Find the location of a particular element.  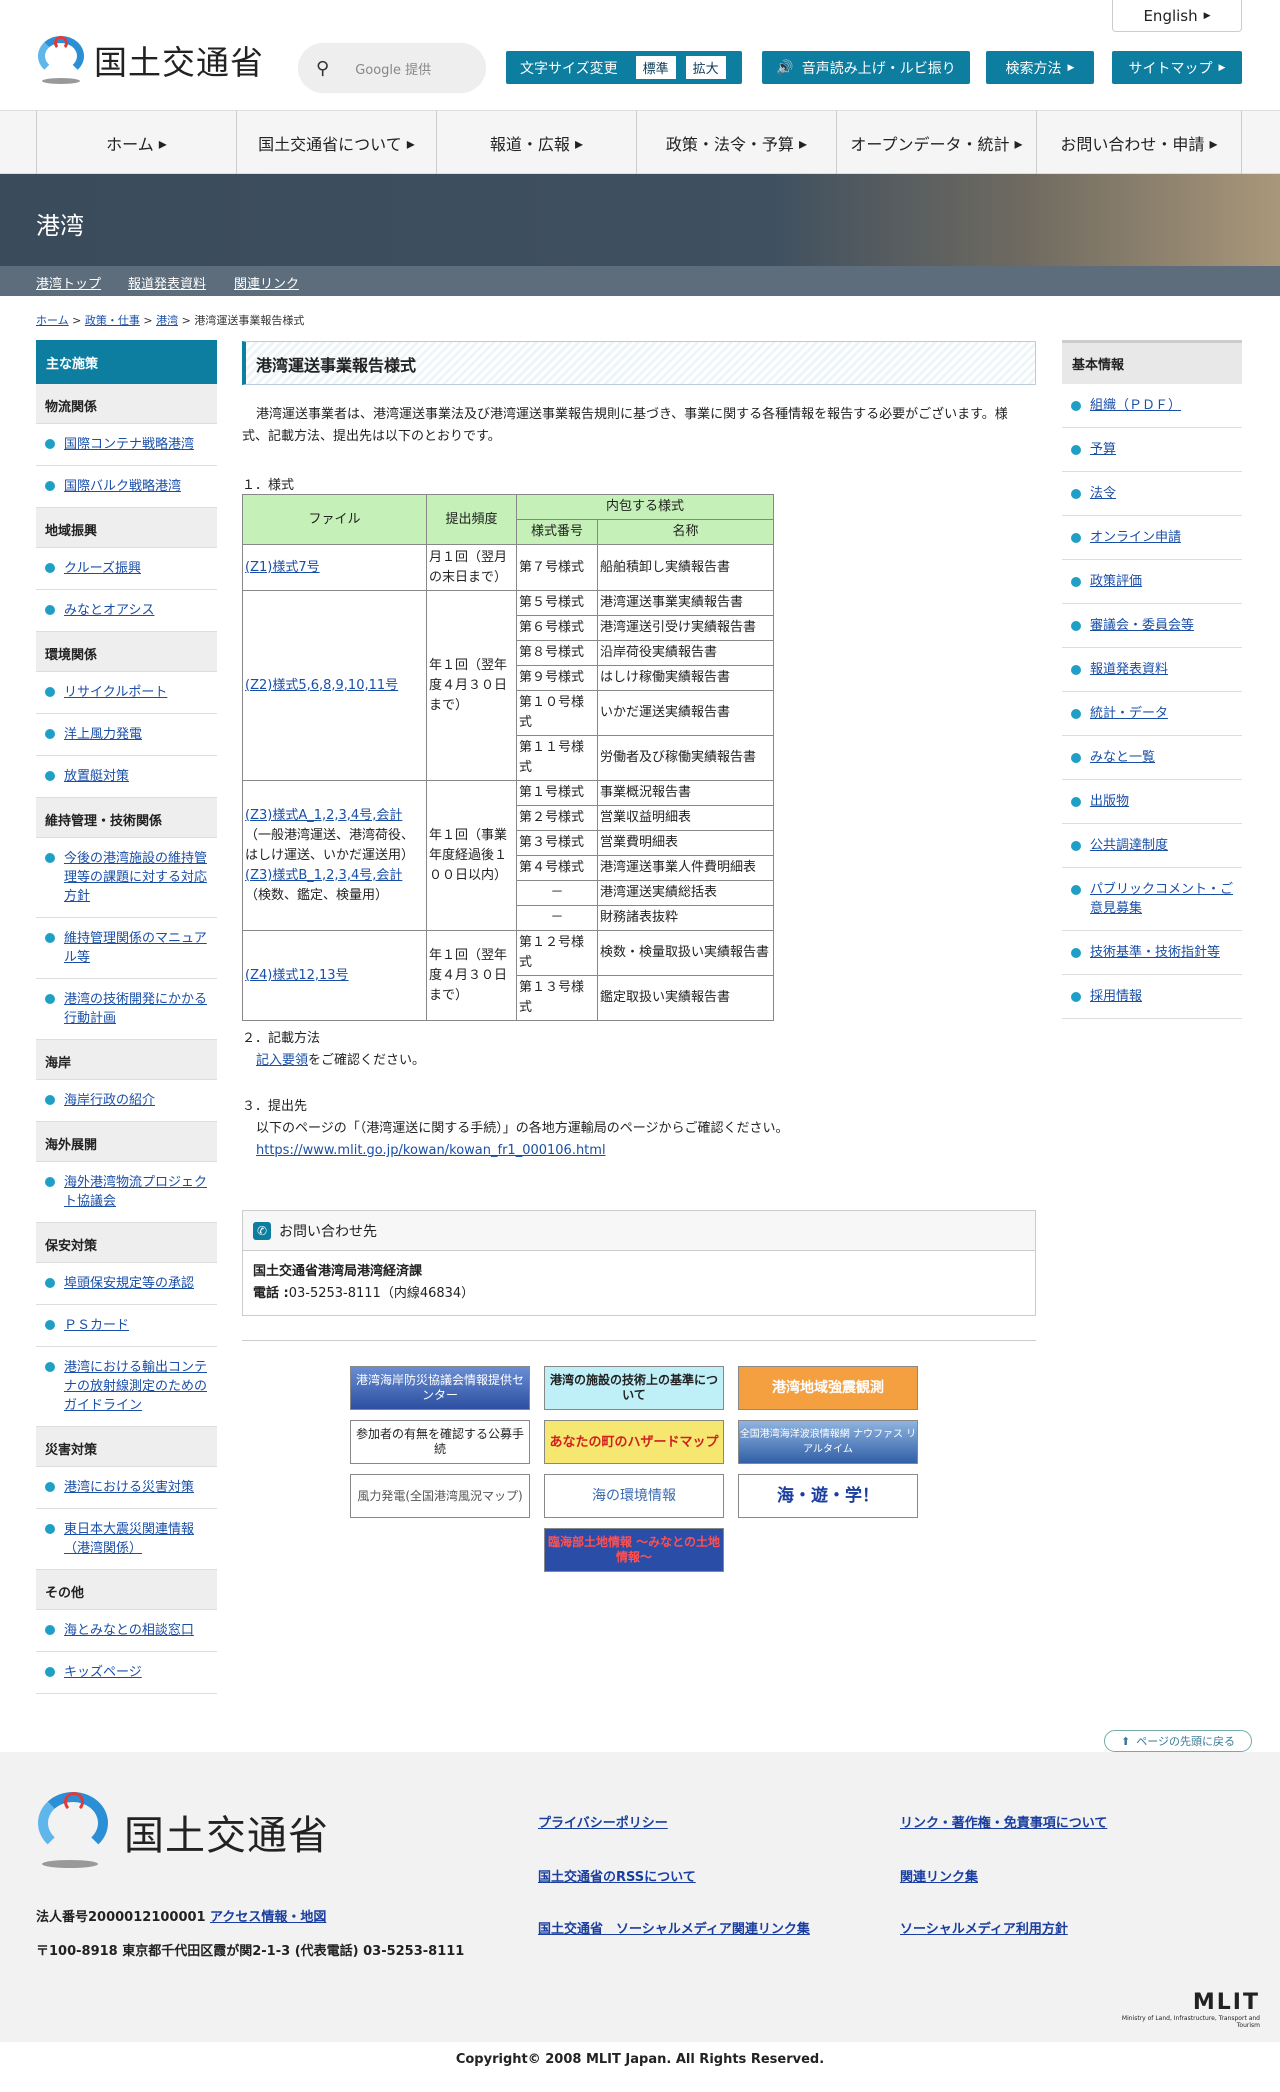

sidebar-link-anchor: 港湾の技術開発にかかる行動計画 is located at coordinates (135, 1009).